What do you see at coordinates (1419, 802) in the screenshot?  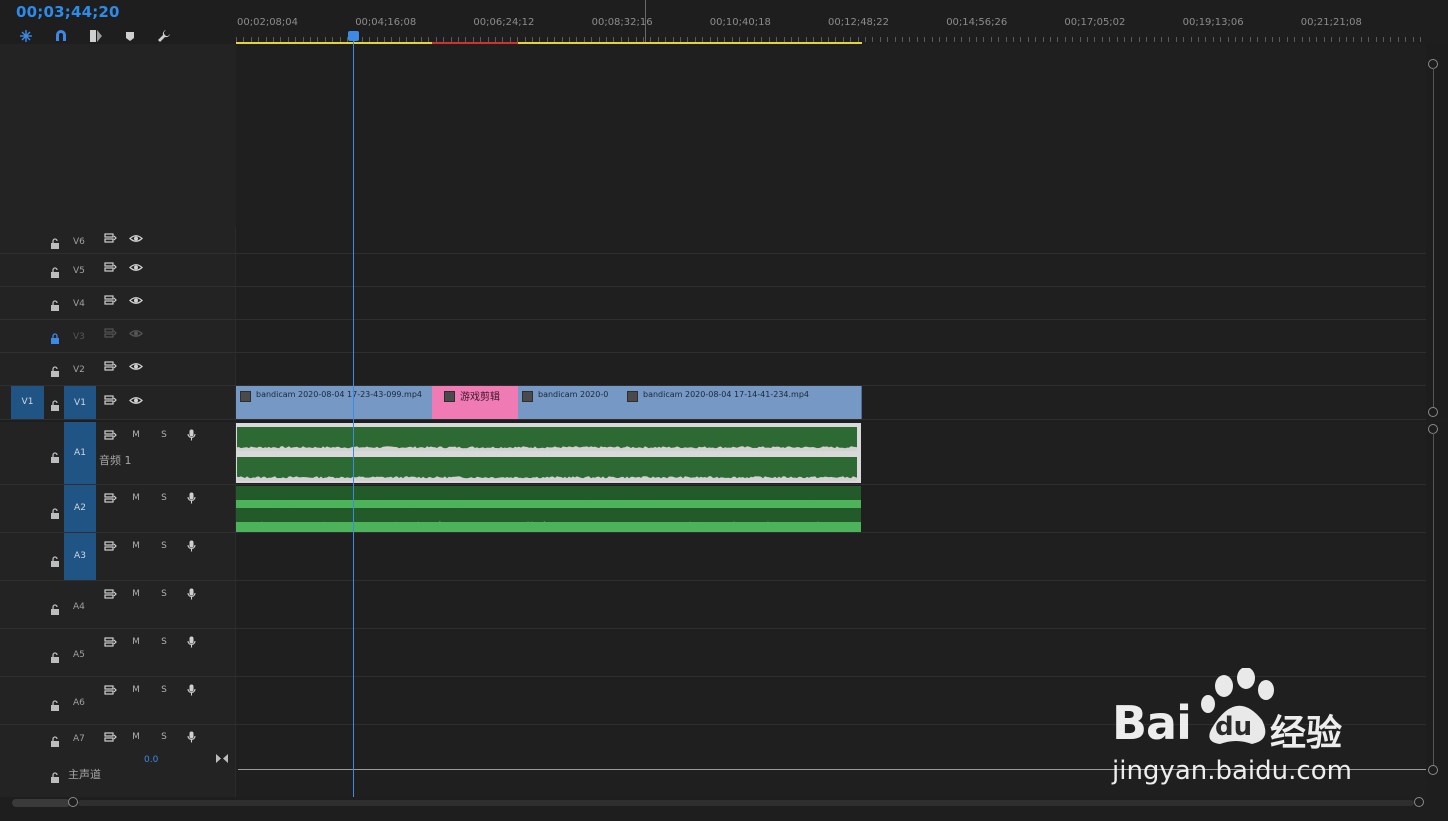 I see `zoom-knob-right` at bounding box center [1419, 802].